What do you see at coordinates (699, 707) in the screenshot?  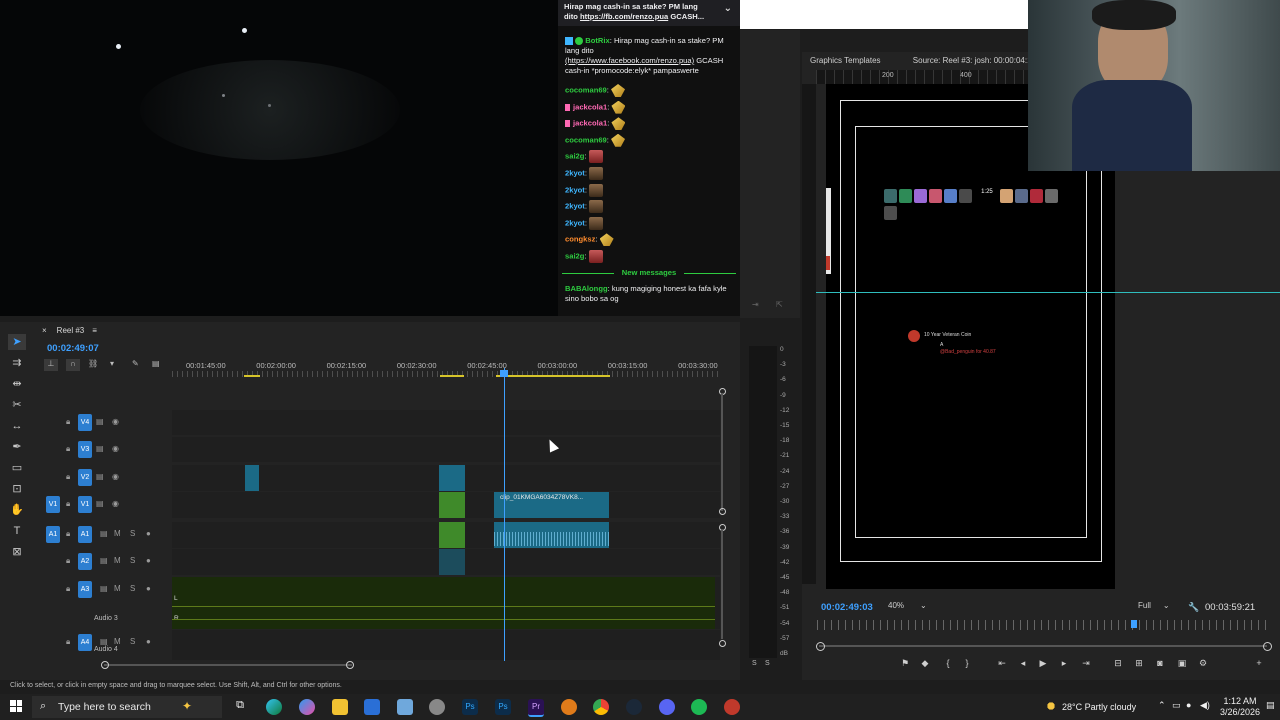 I see `spotify-icon` at bounding box center [699, 707].